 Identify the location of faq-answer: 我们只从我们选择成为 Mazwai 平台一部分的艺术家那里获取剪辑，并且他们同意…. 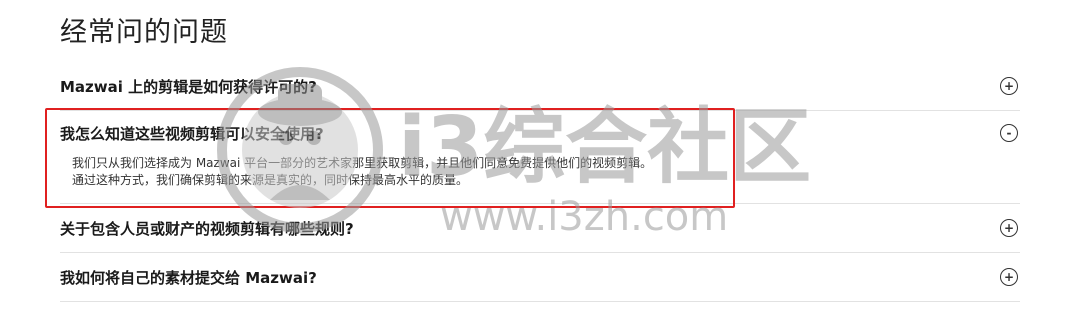
(540, 179).